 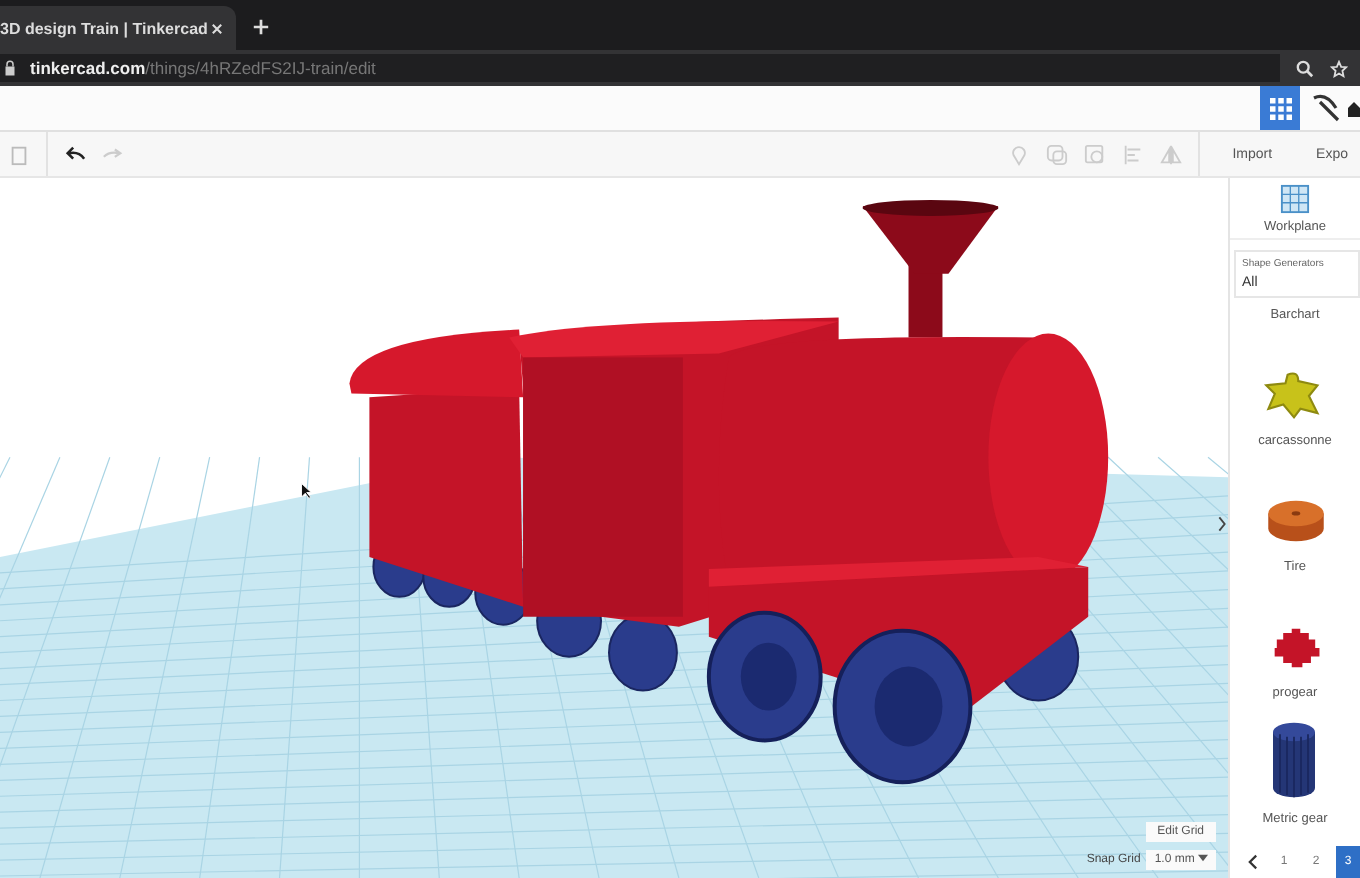 I want to click on cursor-icon, so click(x=306, y=491).